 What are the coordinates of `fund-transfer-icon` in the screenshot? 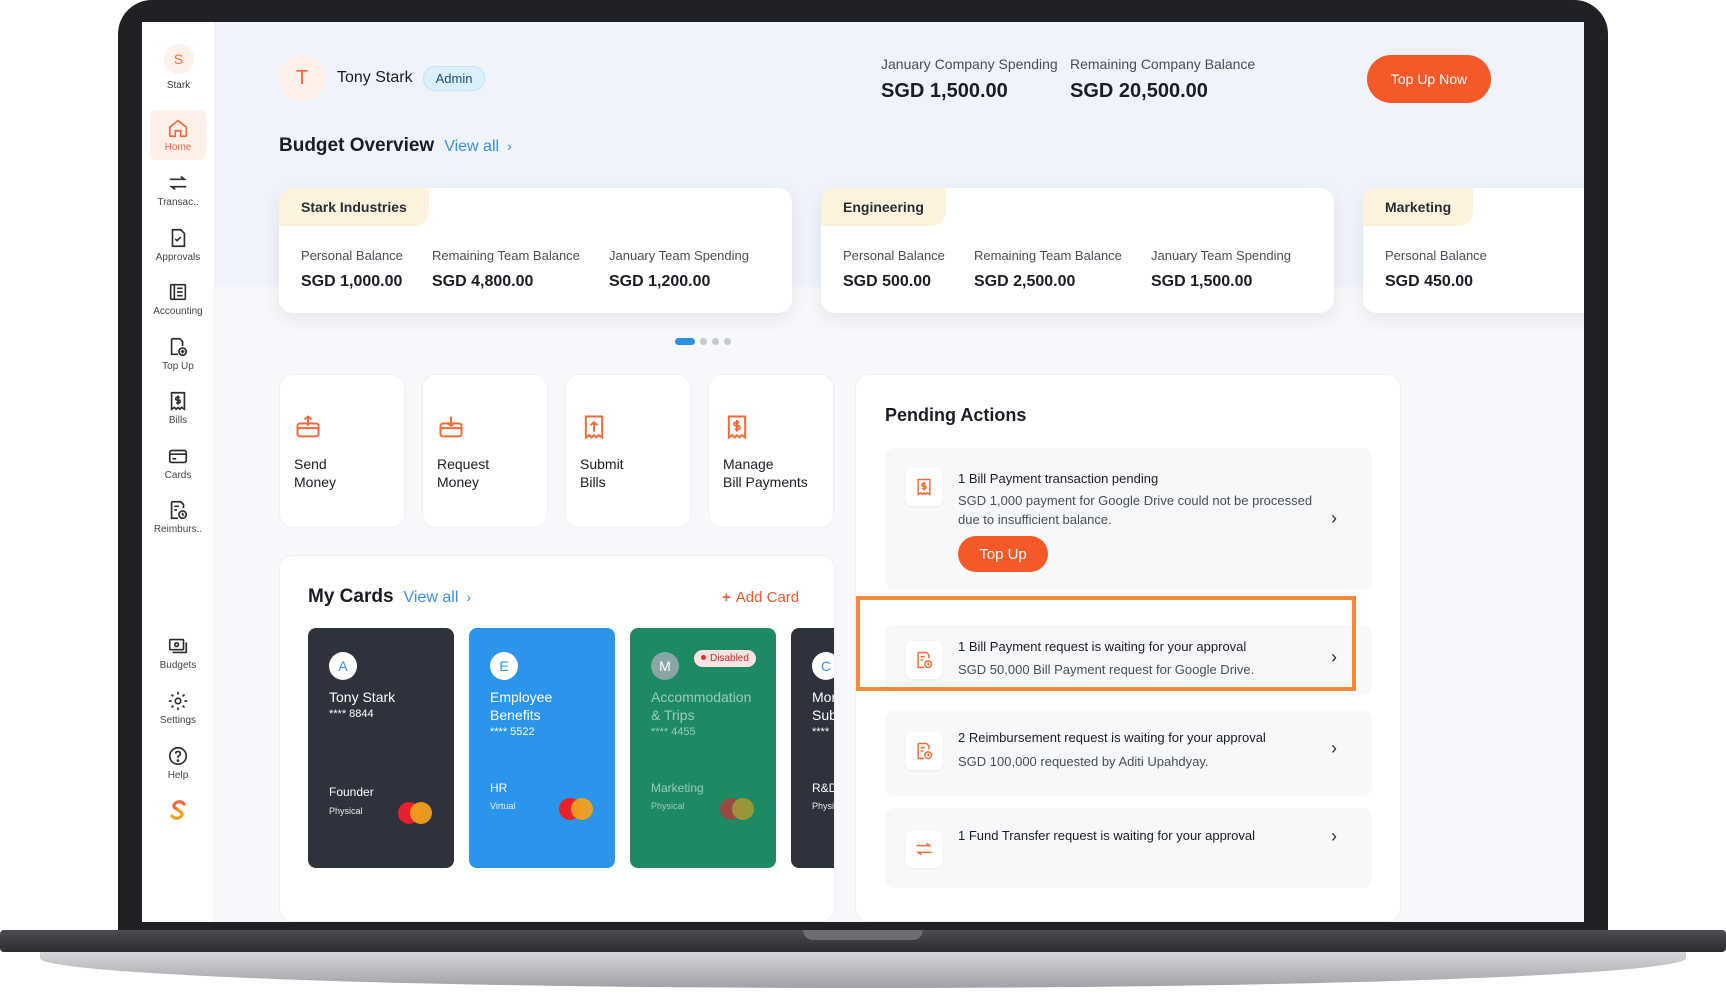 It's located at (924, 849).